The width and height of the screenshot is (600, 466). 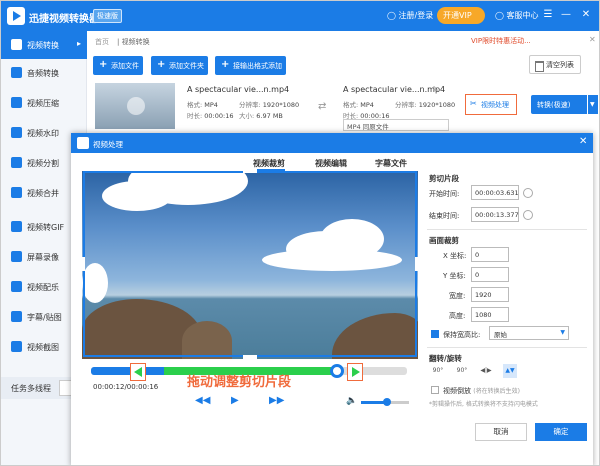 What do you see at coordinates (126, 387) in the screenshot?
I see `current-time: 00:00:12/00:00:16` at bounding box center [126, 387].